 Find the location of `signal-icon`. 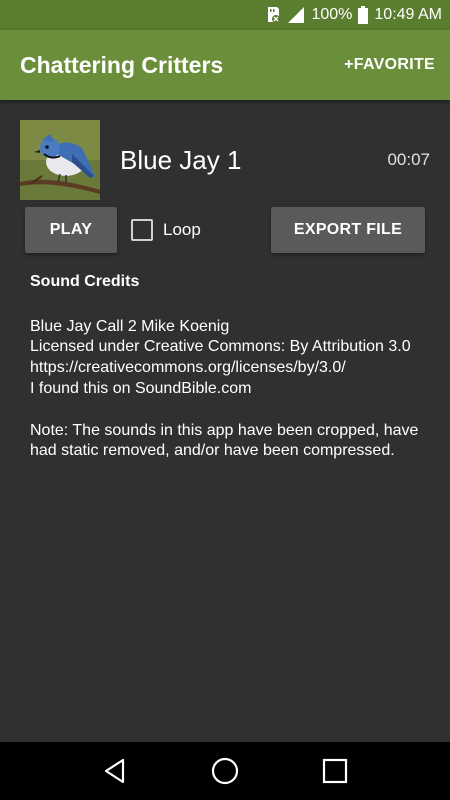

signal-icon is located at coordinates (296, 15).